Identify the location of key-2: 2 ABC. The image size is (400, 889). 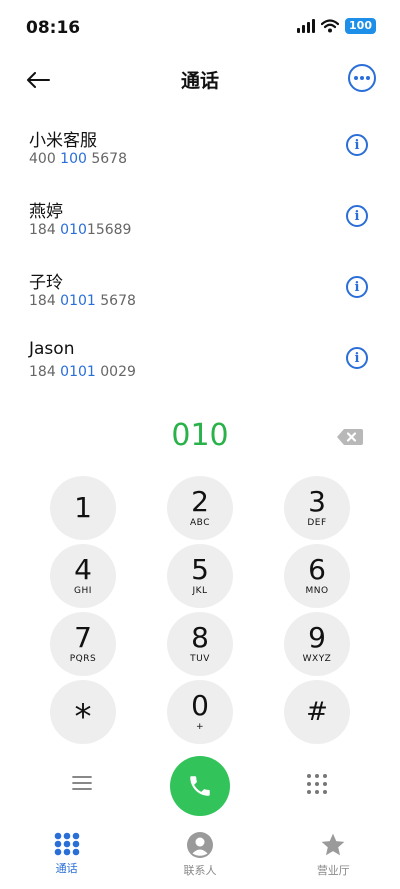
(200, 508).